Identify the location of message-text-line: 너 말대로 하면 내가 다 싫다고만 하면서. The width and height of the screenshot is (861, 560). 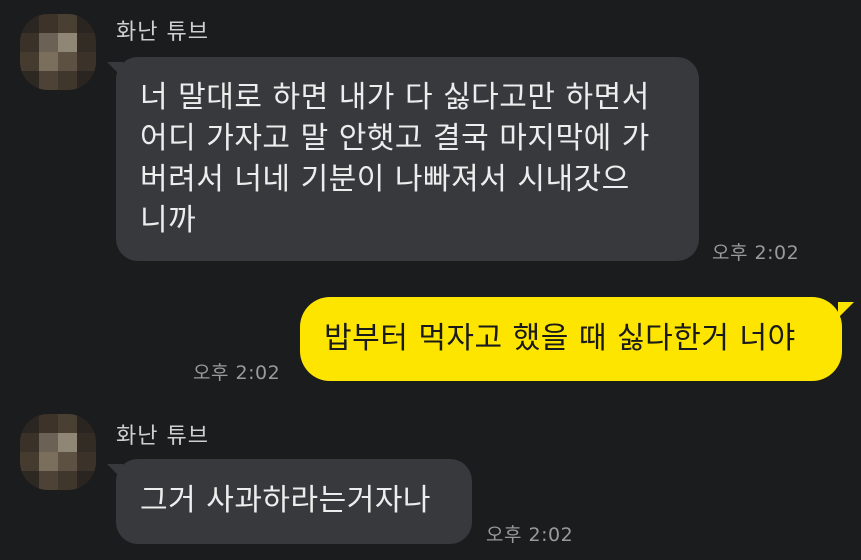
(395, 97).